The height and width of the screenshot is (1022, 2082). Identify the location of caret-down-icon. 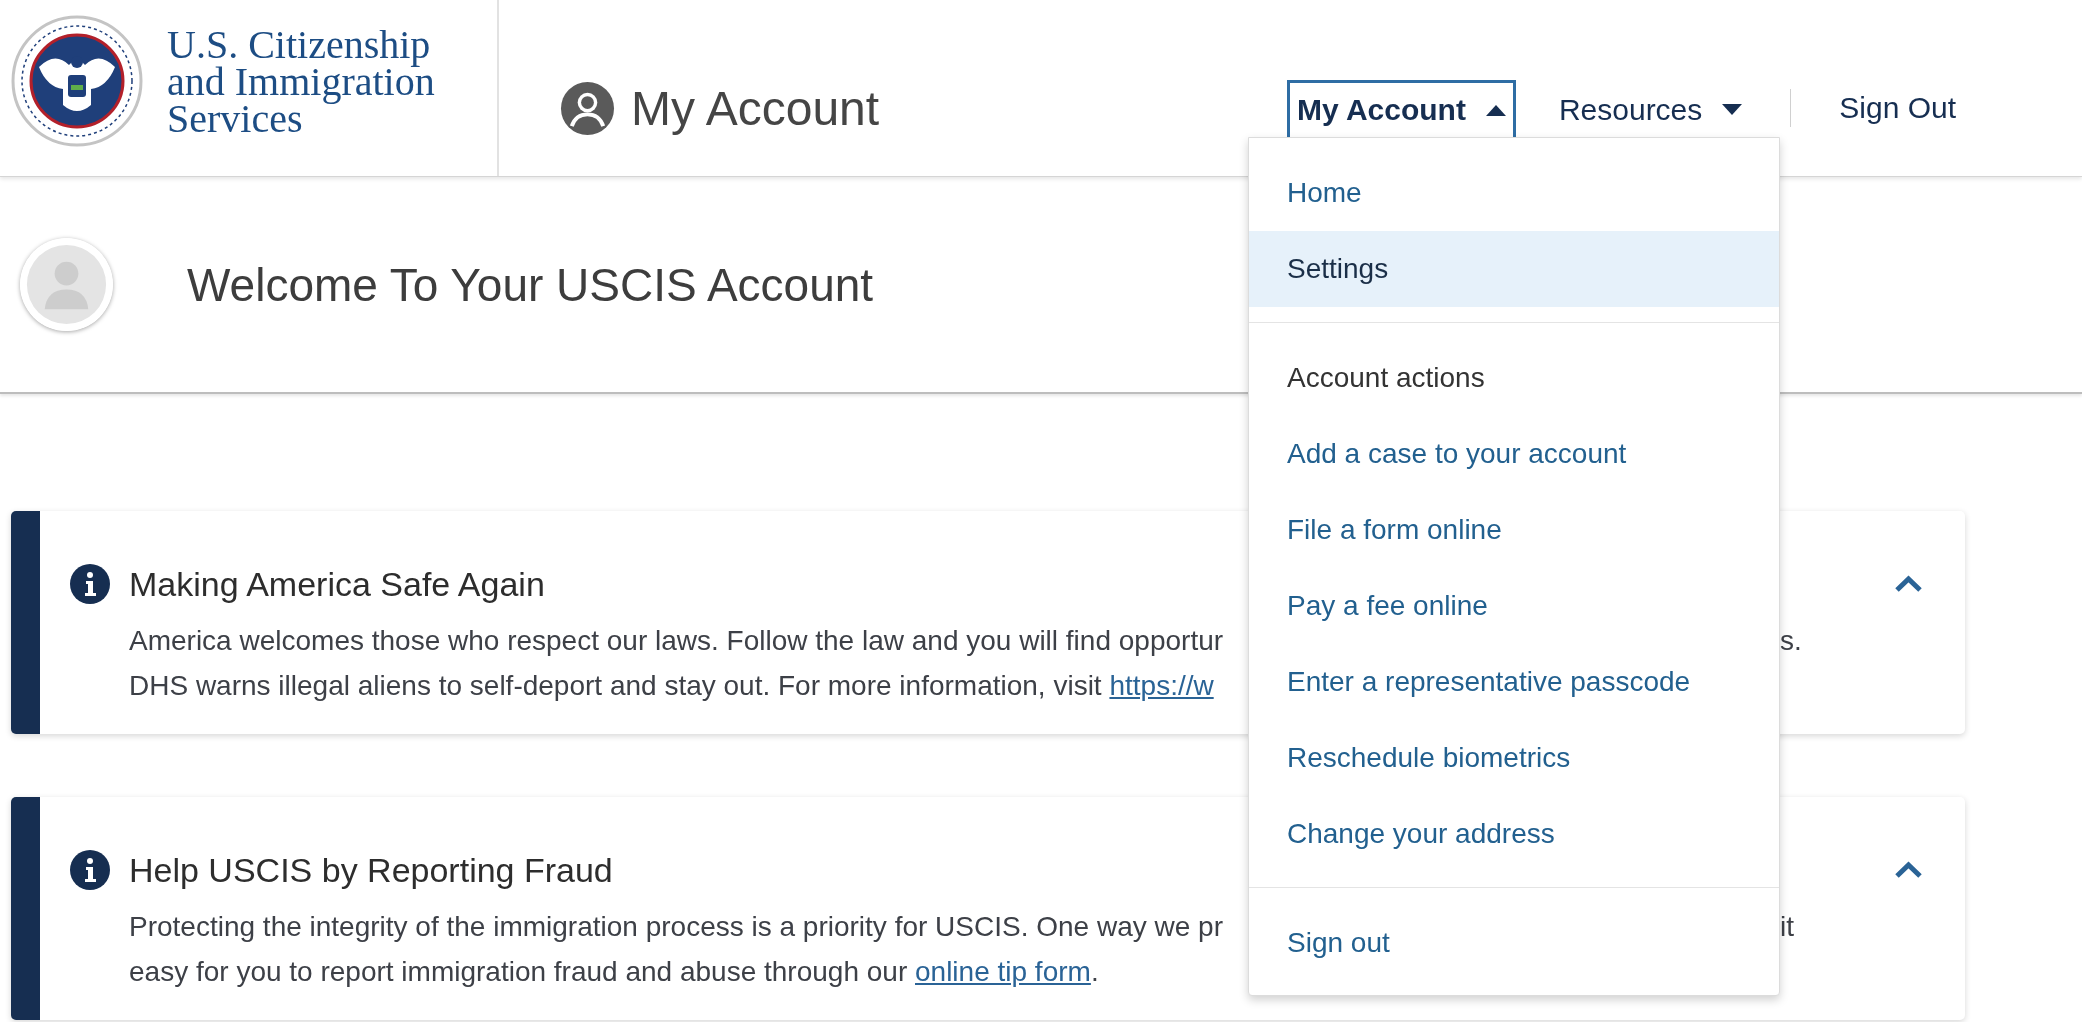
(1732, 109).